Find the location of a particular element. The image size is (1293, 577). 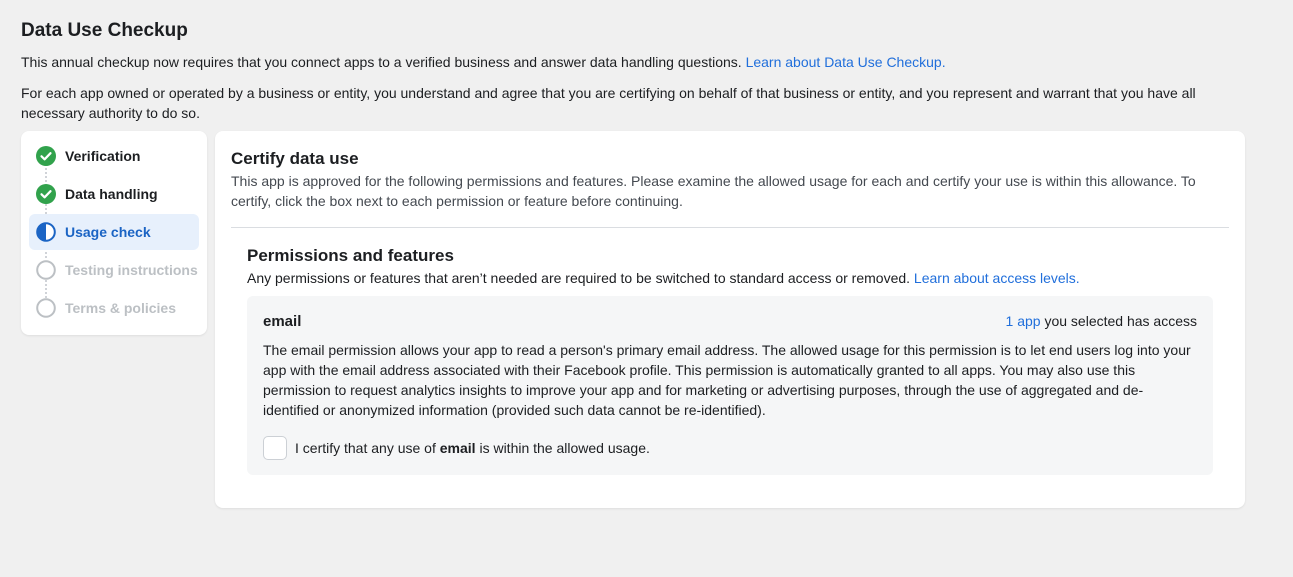

step-verification: Verification is located at coordinates (114, 156).